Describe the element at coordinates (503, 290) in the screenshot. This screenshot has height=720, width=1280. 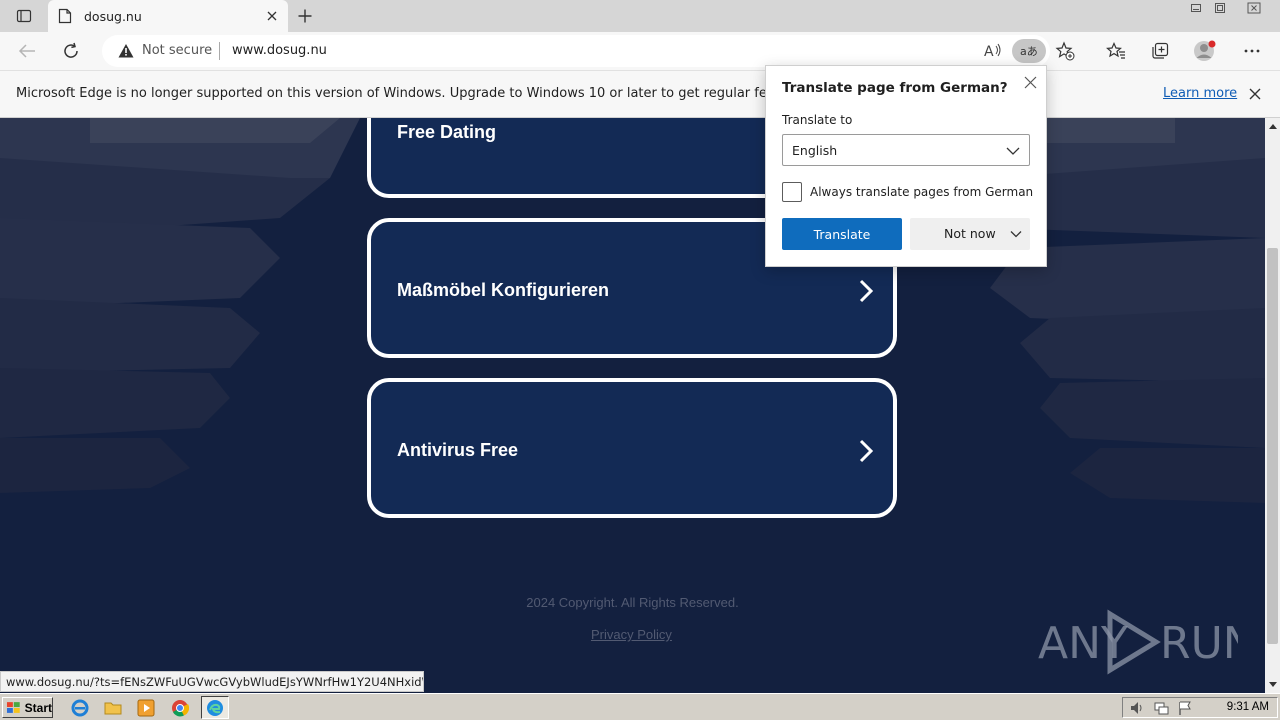
I see `card-label: Maßmöbel Konfigurieren` at that location.